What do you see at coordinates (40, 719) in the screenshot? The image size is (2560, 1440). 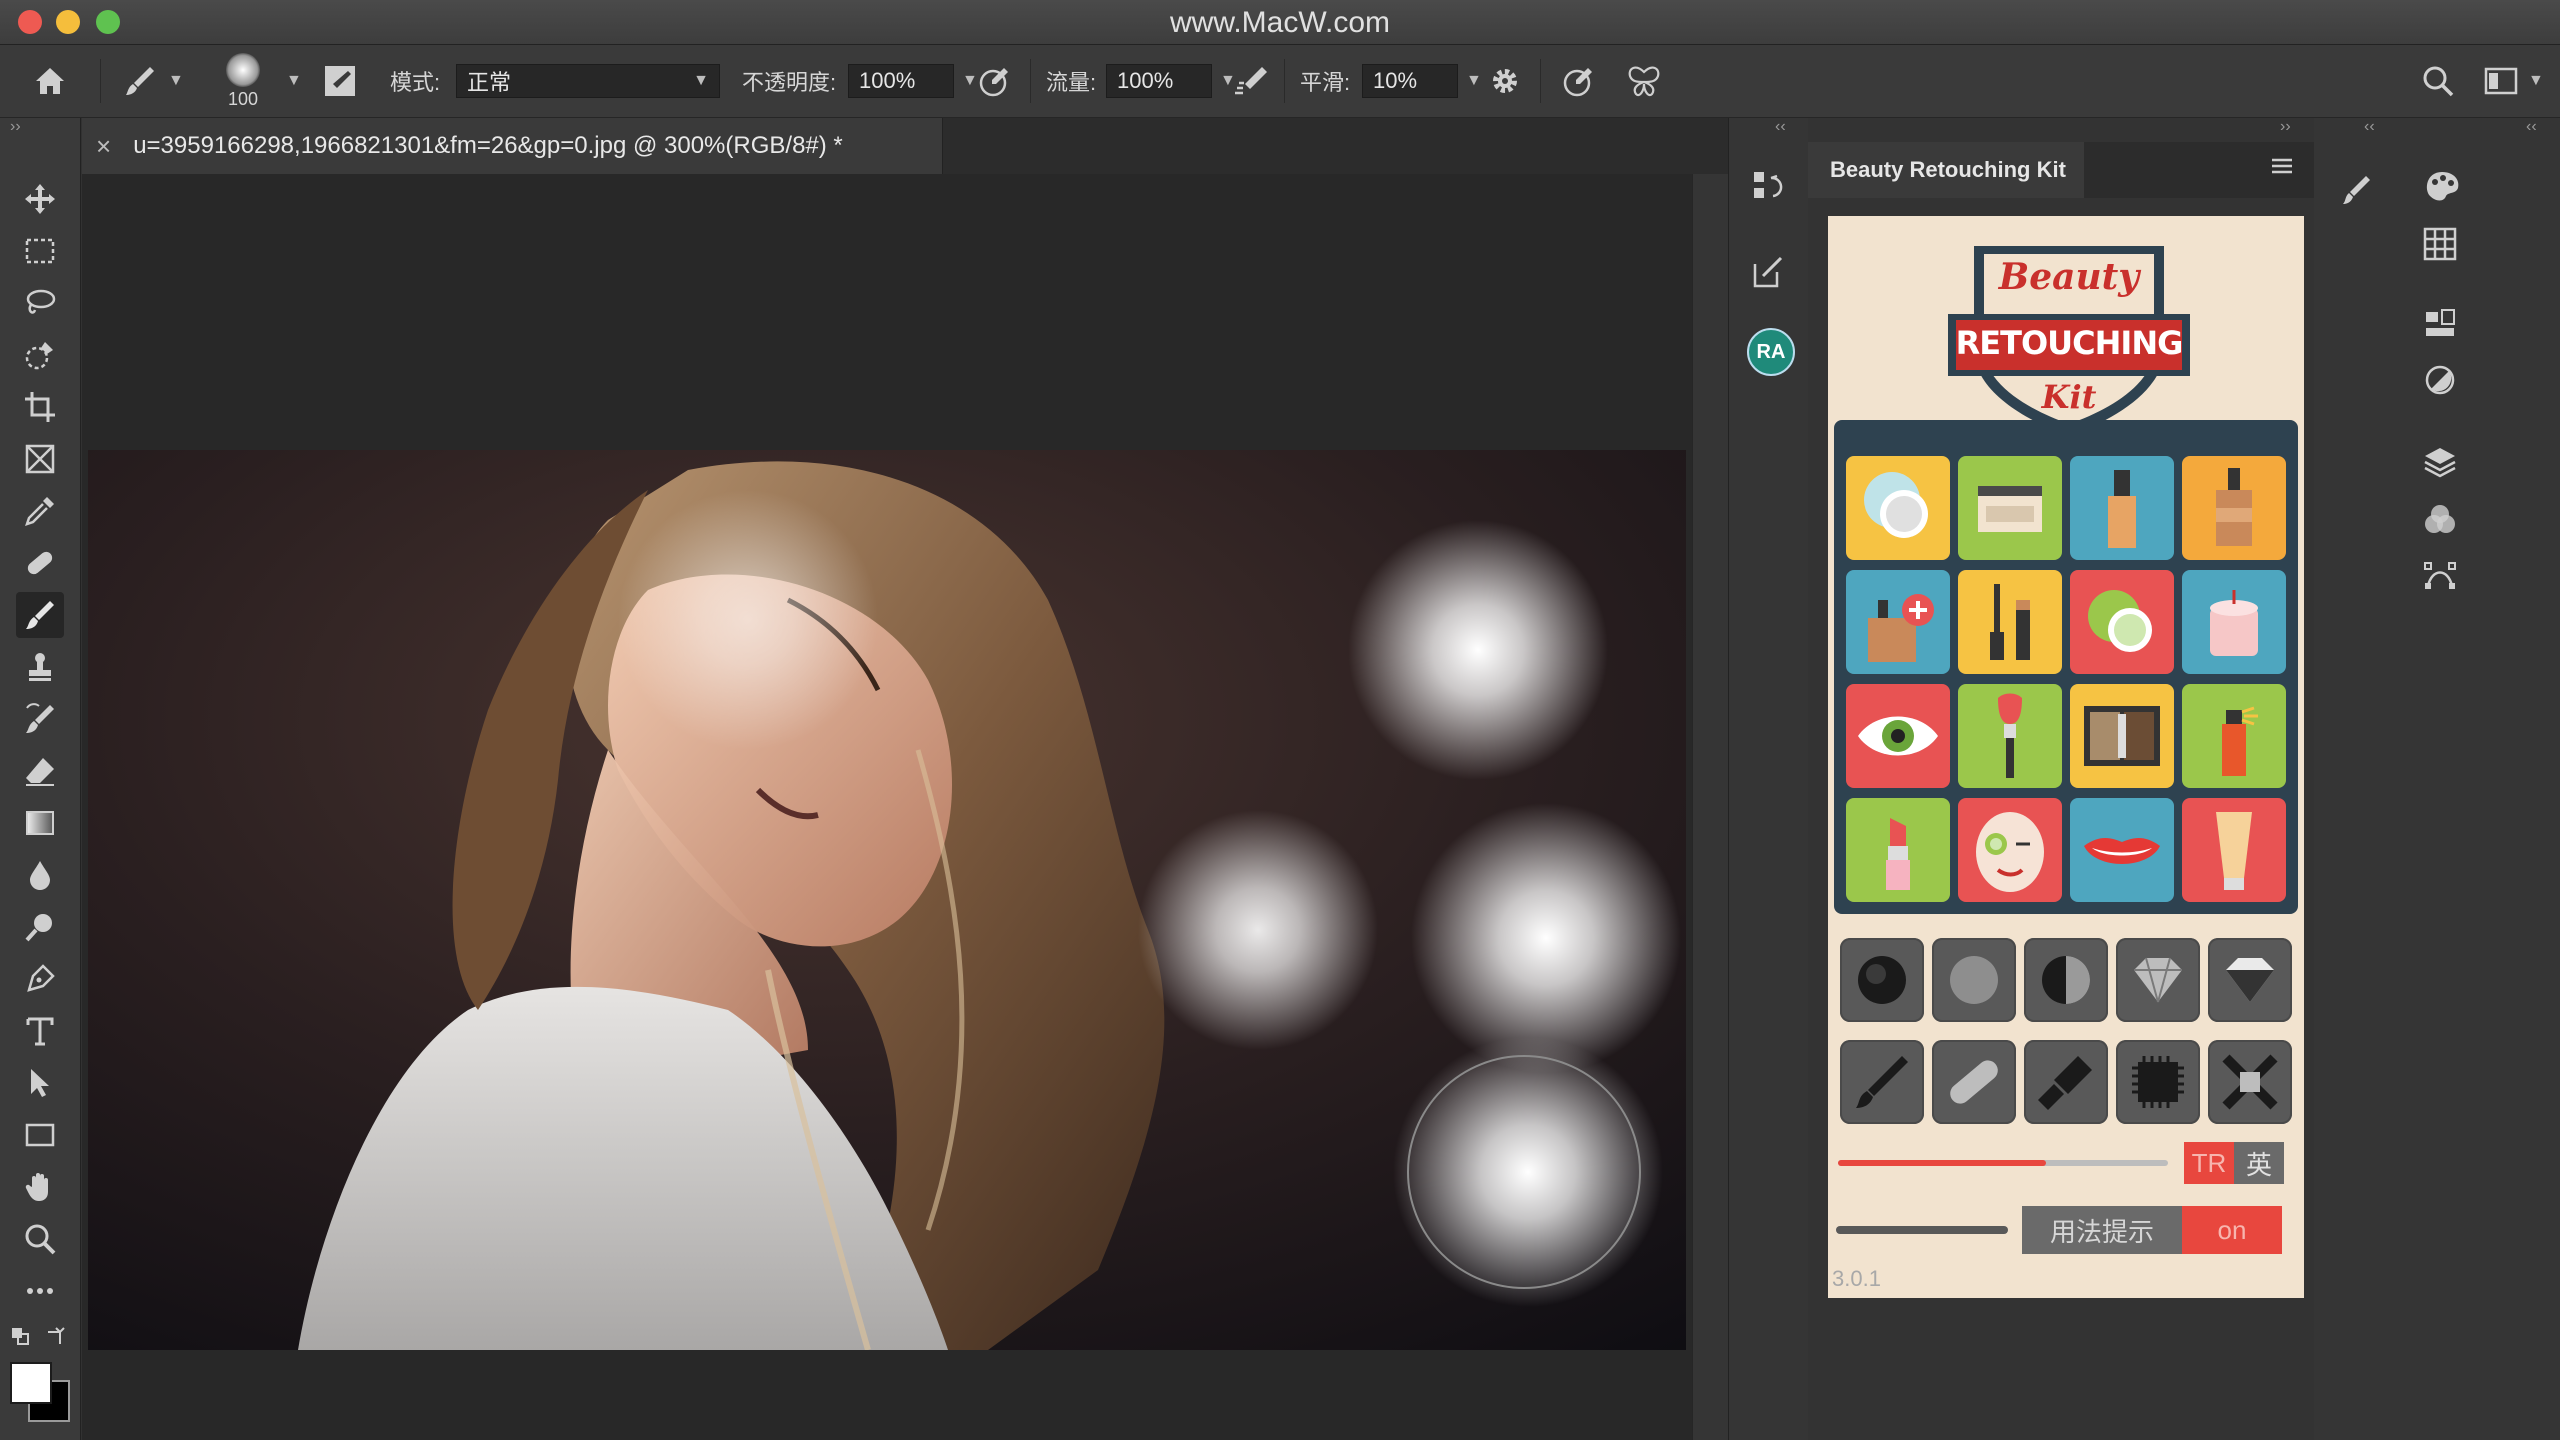 I see `history-brush-tool` at bounding box center [40, 719].